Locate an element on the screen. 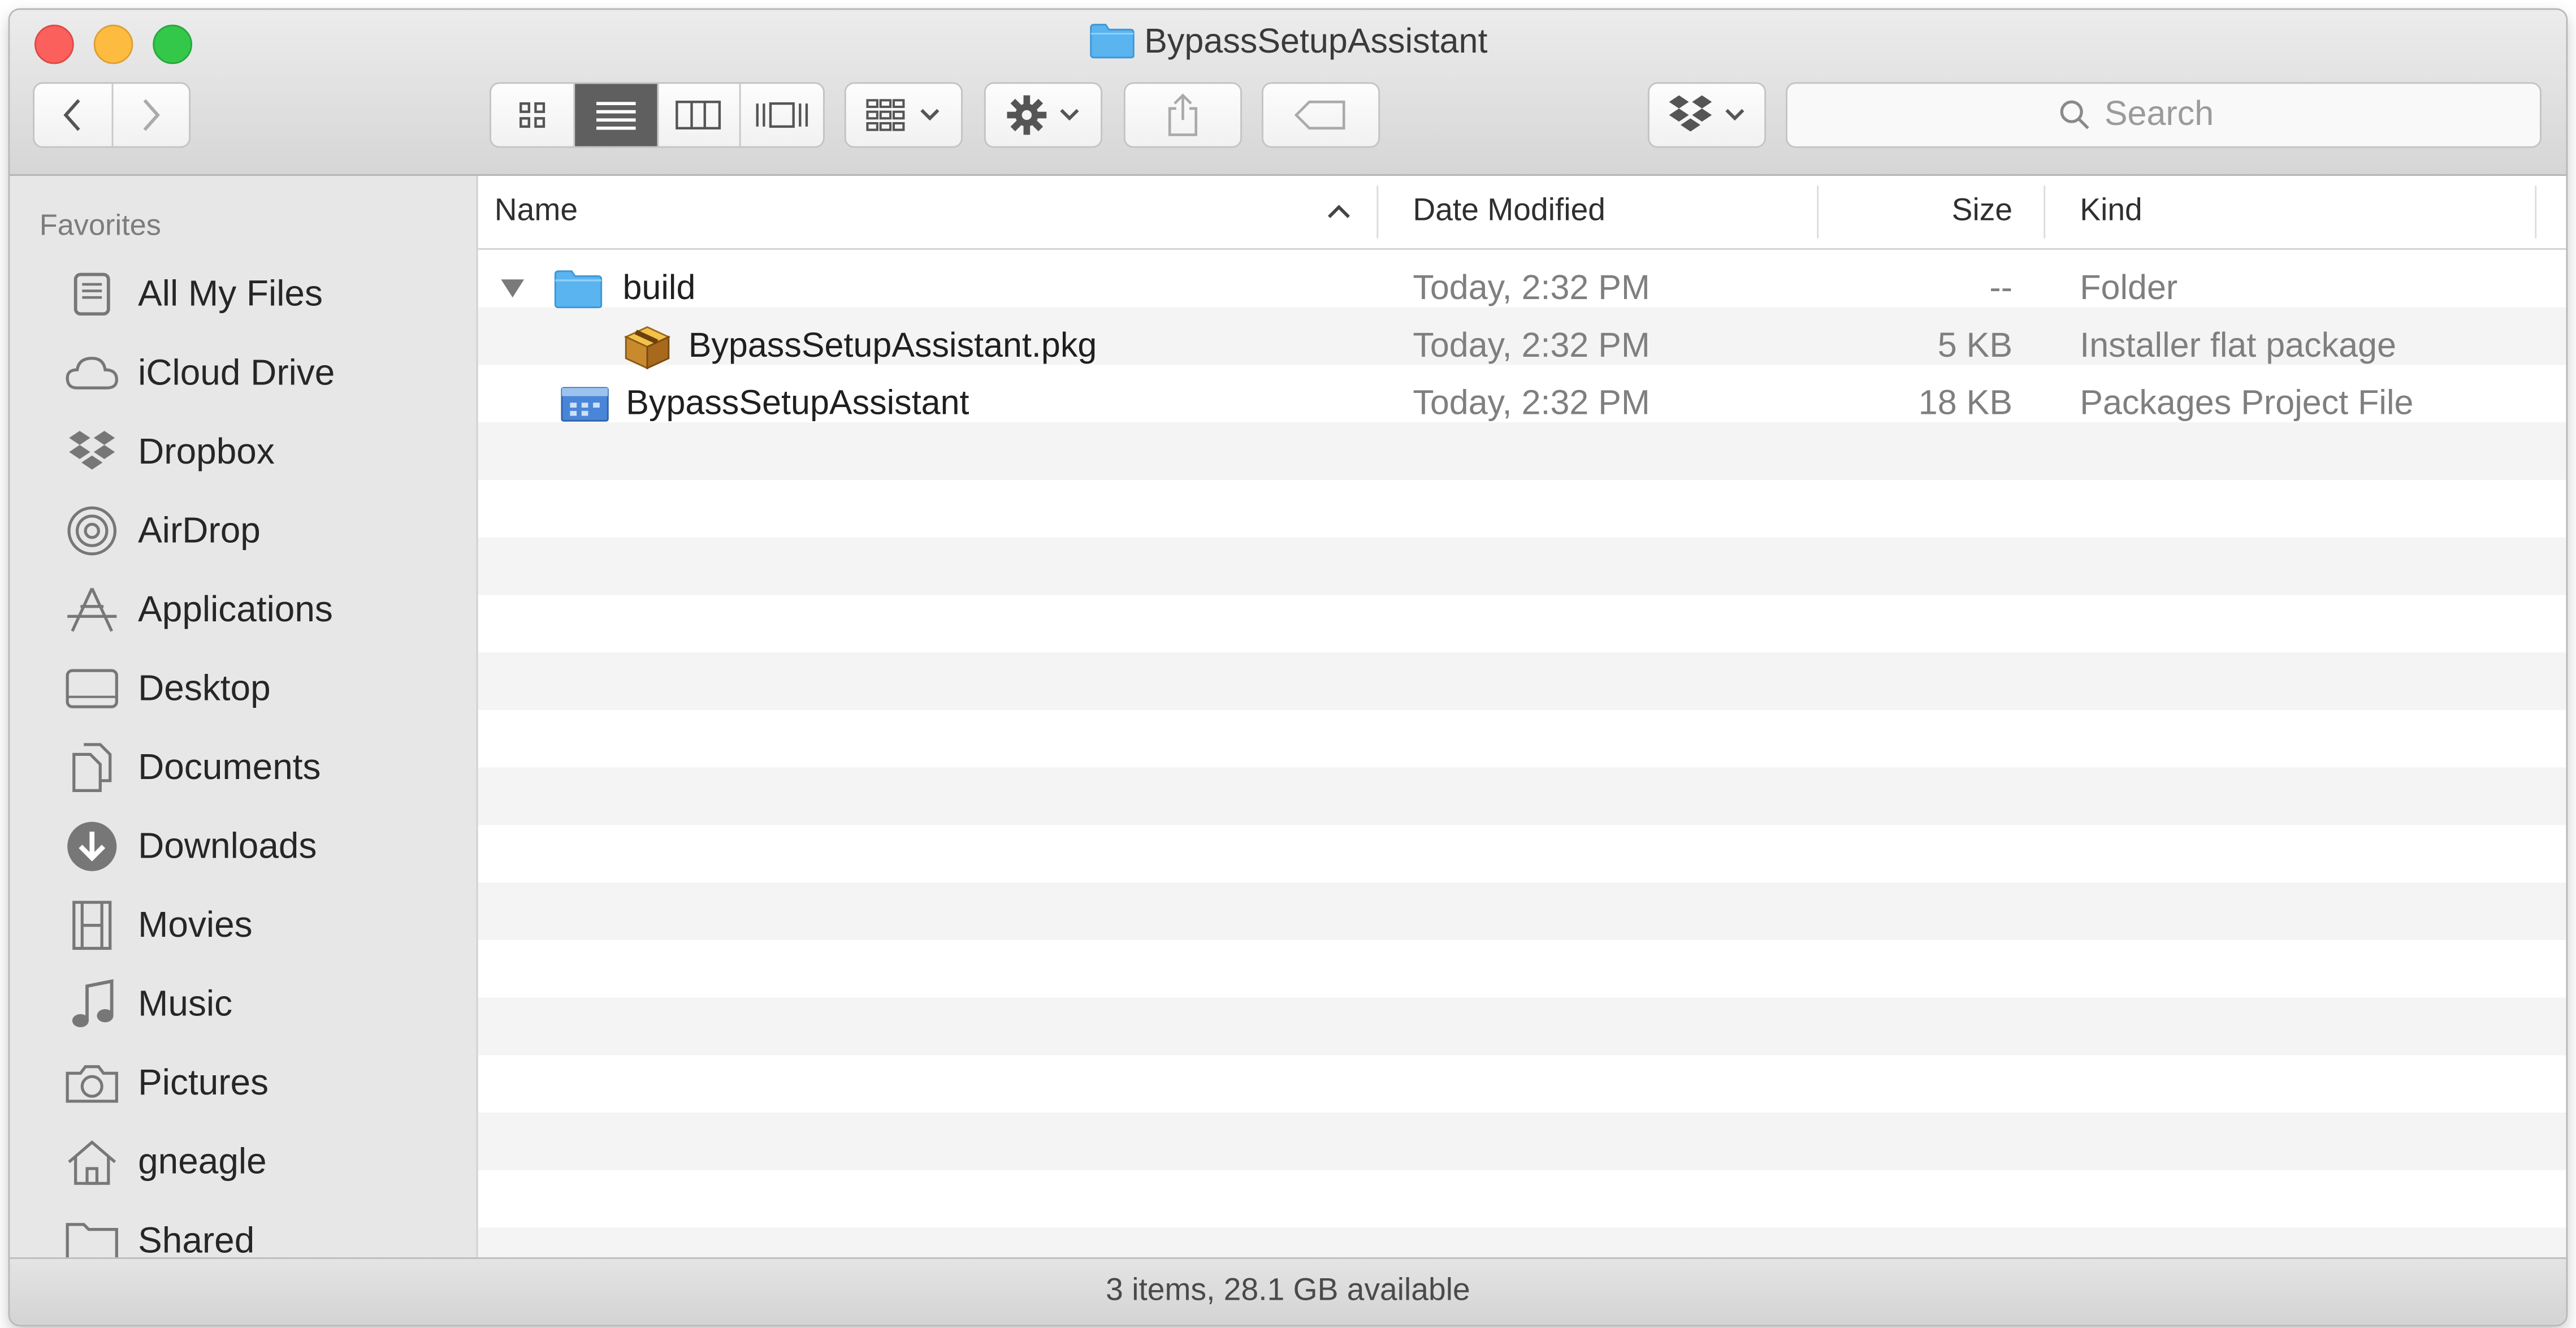 Image resolution: width=2576 pixels, height=1328 pixels. file-name-cell: build is located at coordinates (598, 288).